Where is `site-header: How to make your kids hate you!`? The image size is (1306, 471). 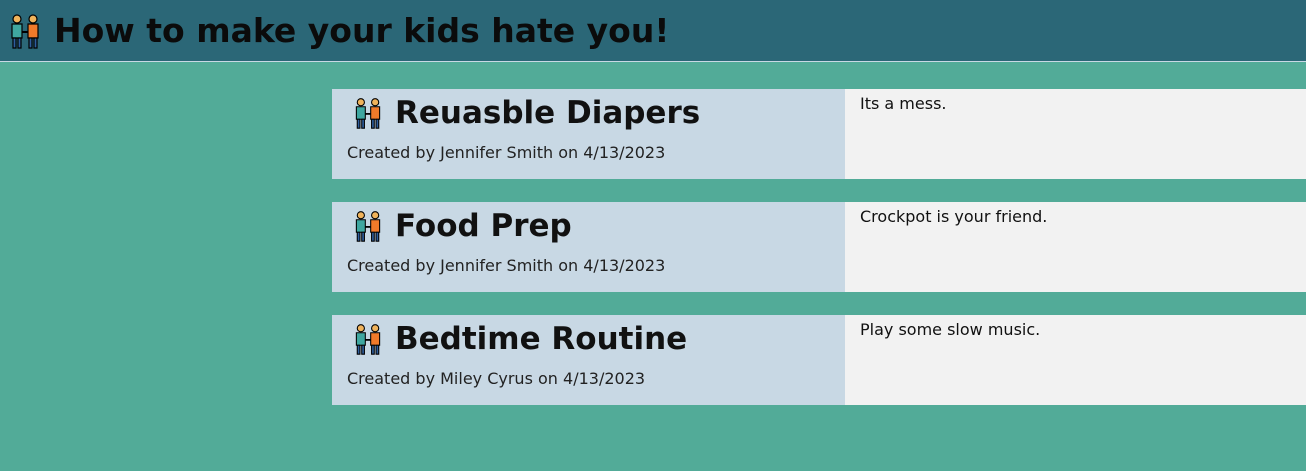
site-header: How to make your kids hate you! is located at coordinates (653, 31).